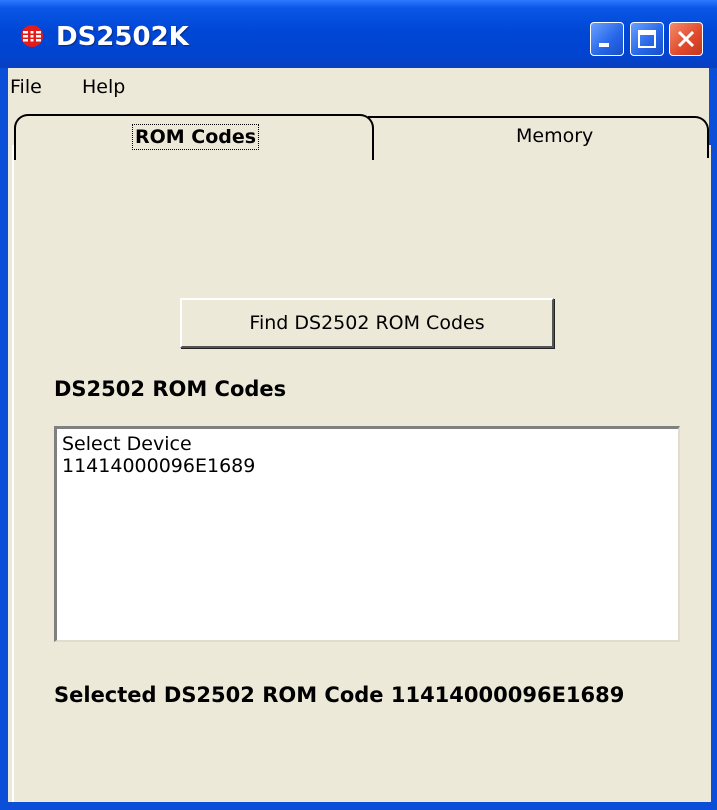 This screenshot has width=717, height=810. I want to click on list-item: Select Device, so click(367, 444).